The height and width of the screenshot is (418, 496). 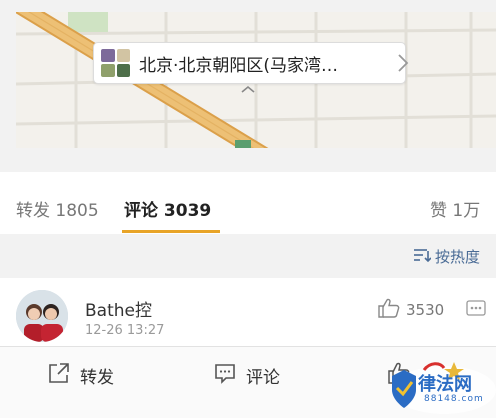 I want to click on repost-button: 转发, so click(x=81, y=375).